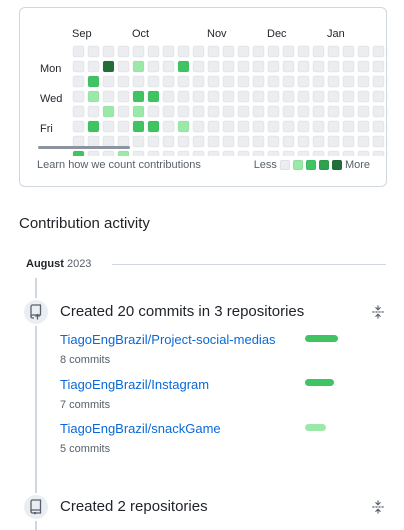 This screenshot has height=530, width=404. Describe the element at coordinates (140, 428) in the screenshot. I see `repo-link: TiagoEngBrazil/snackGame` at that location.